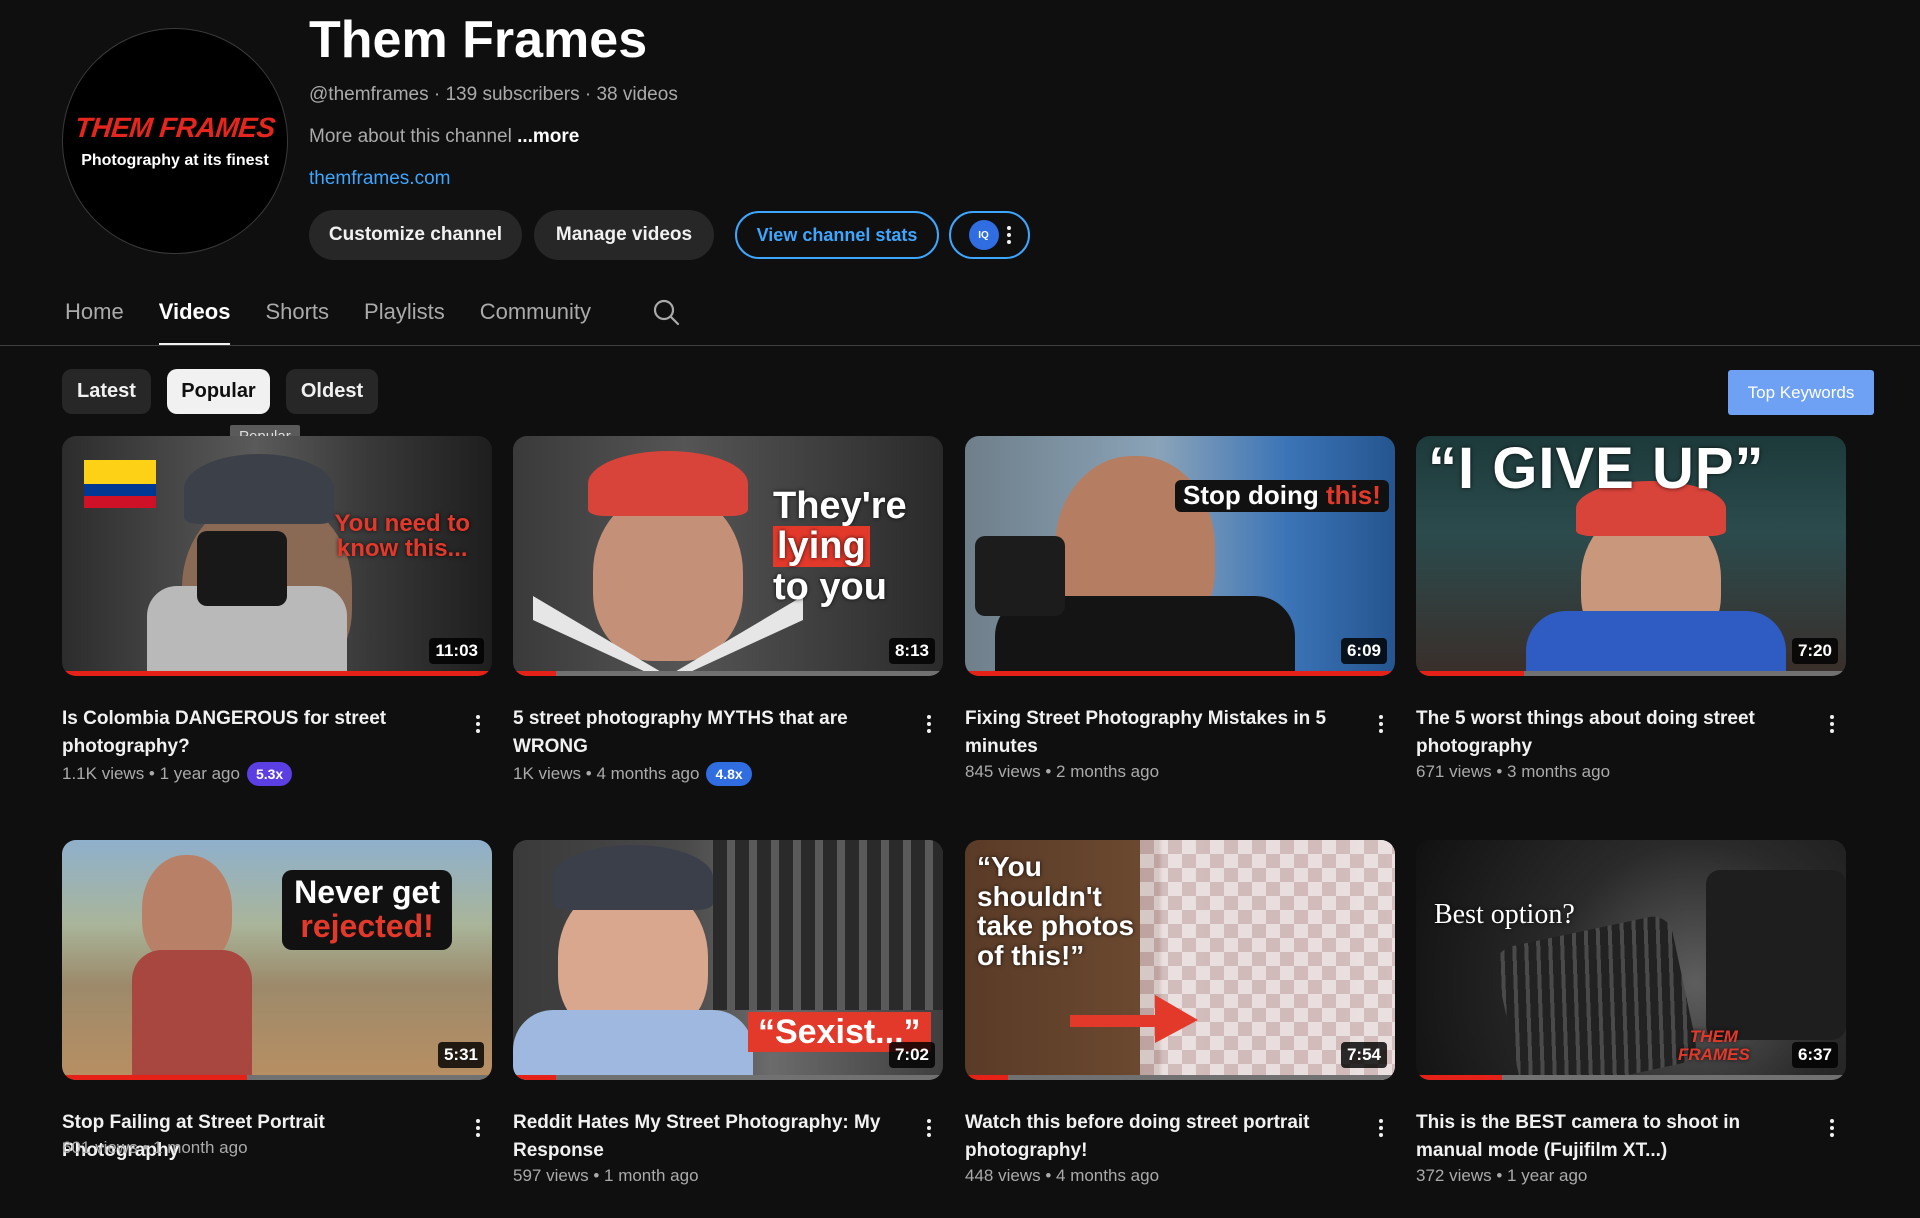 The width and height of the screenshot is (1920, 1218). Describe the element at coordinates (1062, 1175) in the screenshot. I see `video-meta: 448 views • 4 months ago` at that location.